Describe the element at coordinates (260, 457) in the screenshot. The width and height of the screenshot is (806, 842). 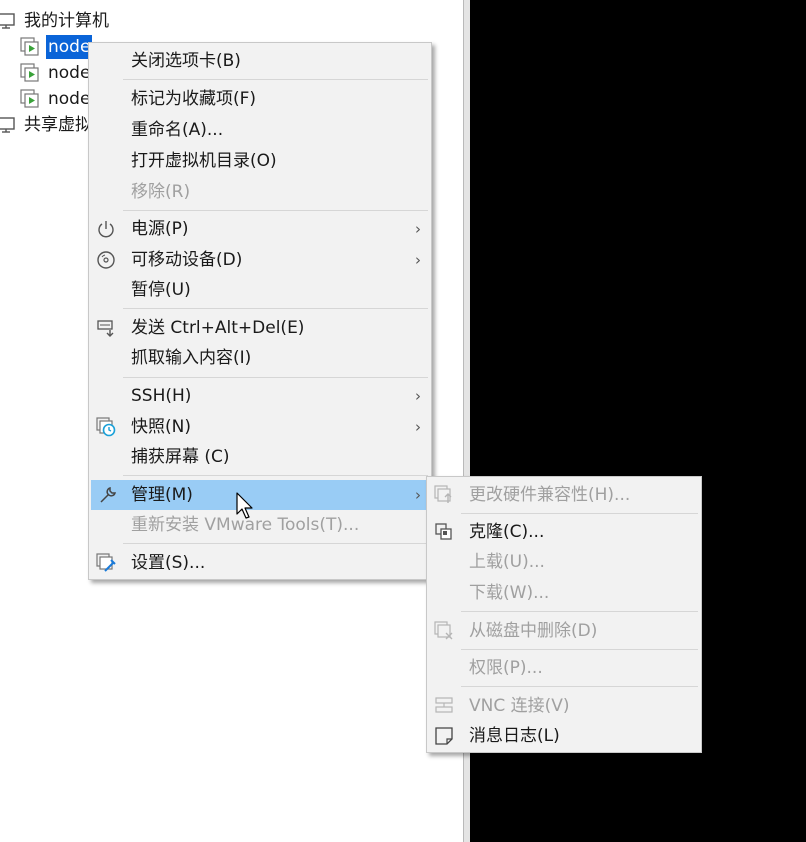
I see `menu-capture-screen: 捕获屏幕 (C)` at that location.